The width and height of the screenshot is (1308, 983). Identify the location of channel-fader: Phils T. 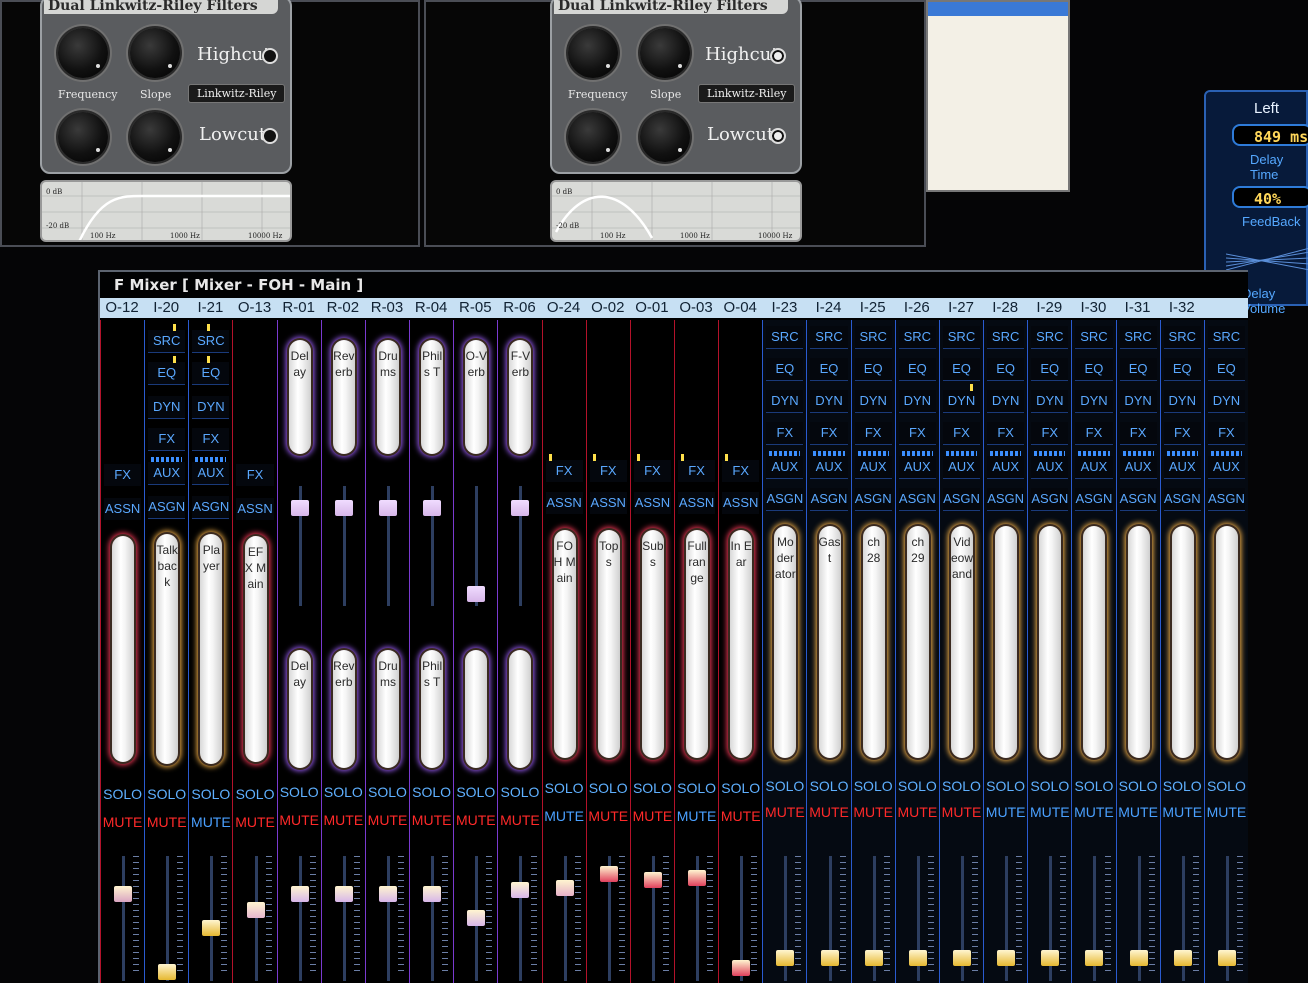
(432, 397).